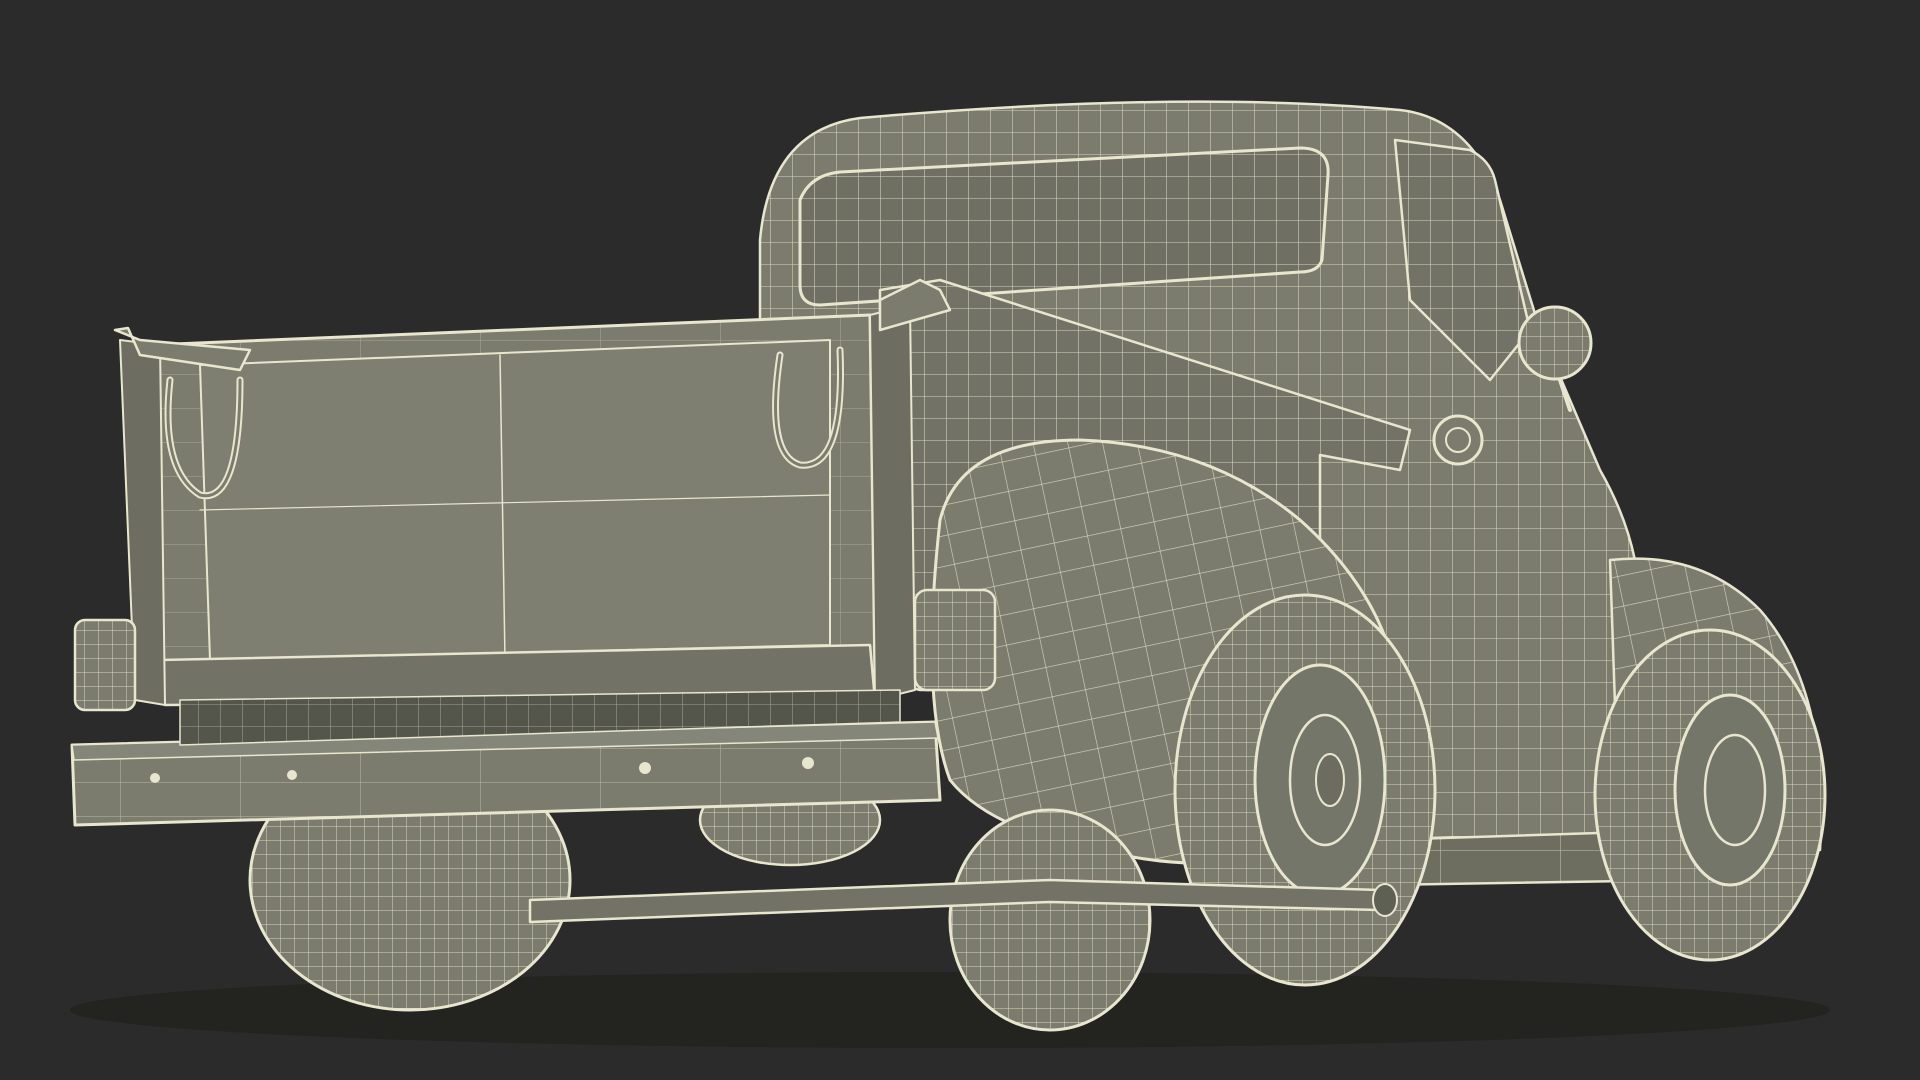  Describe the element at coordinates (105, 665) in the screenshot. I see `tail-light-left` at that location.